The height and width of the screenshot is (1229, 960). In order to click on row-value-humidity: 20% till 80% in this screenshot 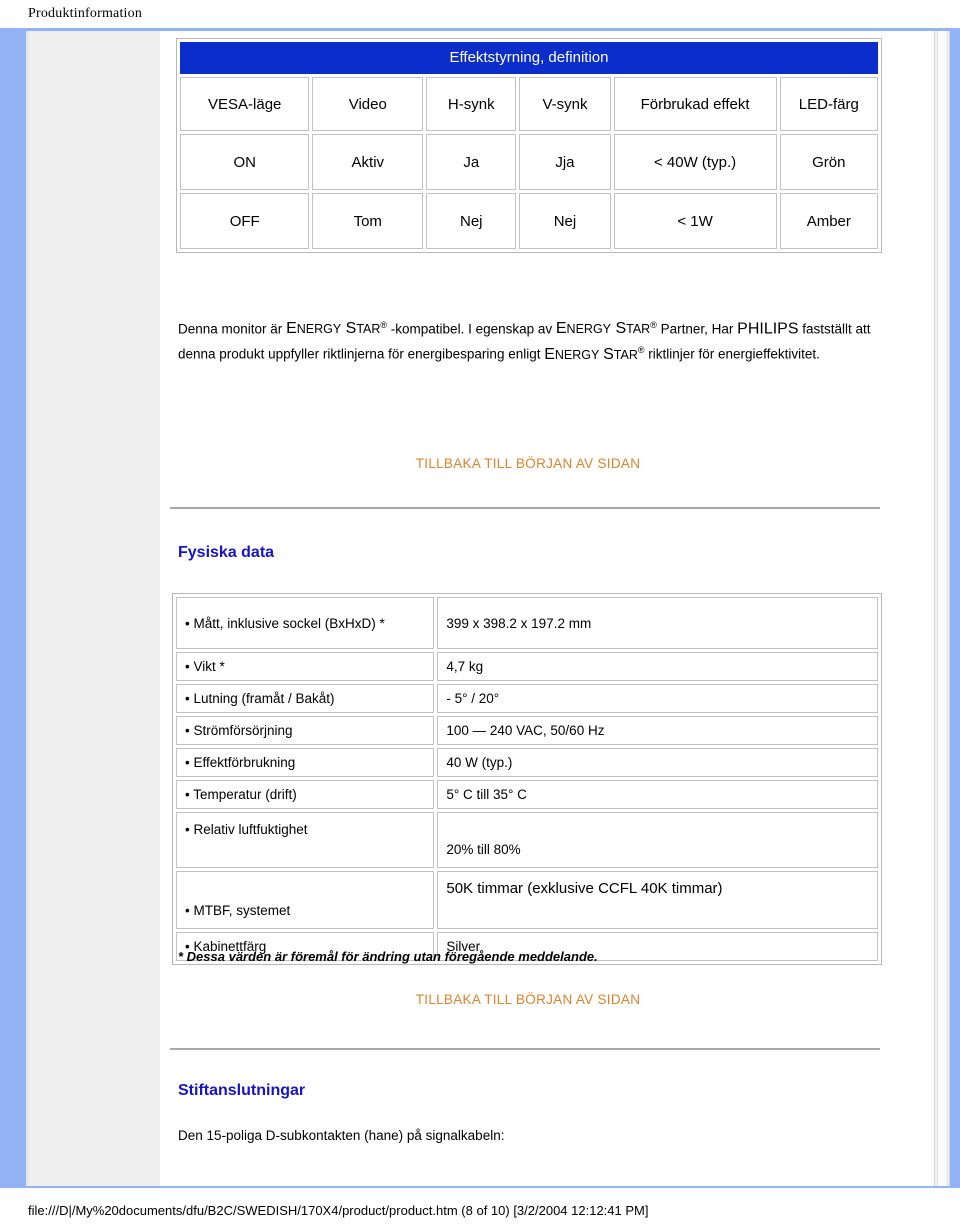, I will do `click(657, 840)`.